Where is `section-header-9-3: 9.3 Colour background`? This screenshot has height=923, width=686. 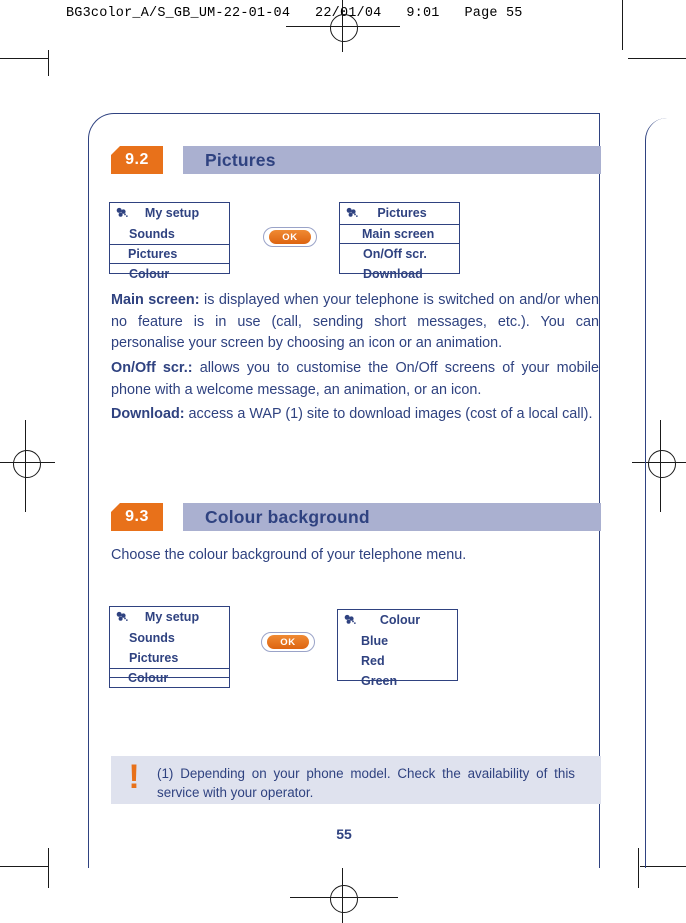
section-header-9-3: 9.3 Colour background is located at coordinates (356, 517).